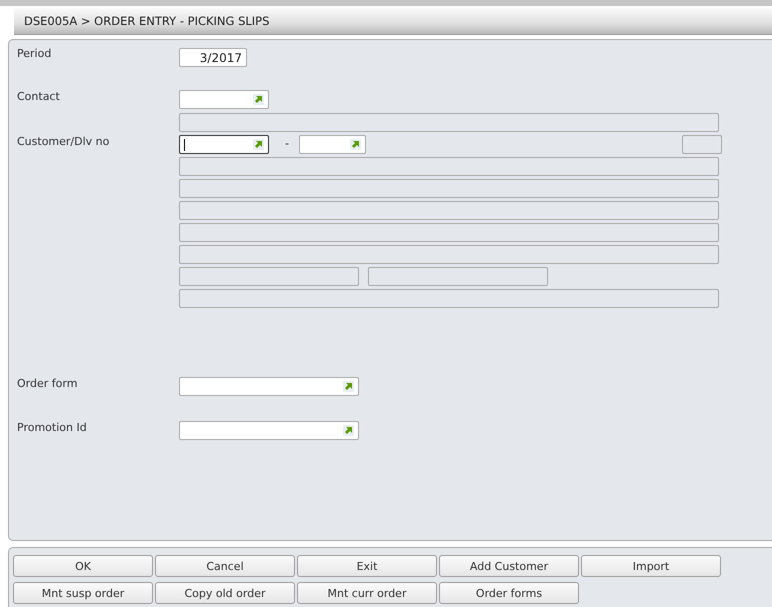 This screenshot has height=607, width=772. What do you see at coordinates (39, 97) in the screenshot?
I see `contact-label: Contact` at bounding box center [39, 97].